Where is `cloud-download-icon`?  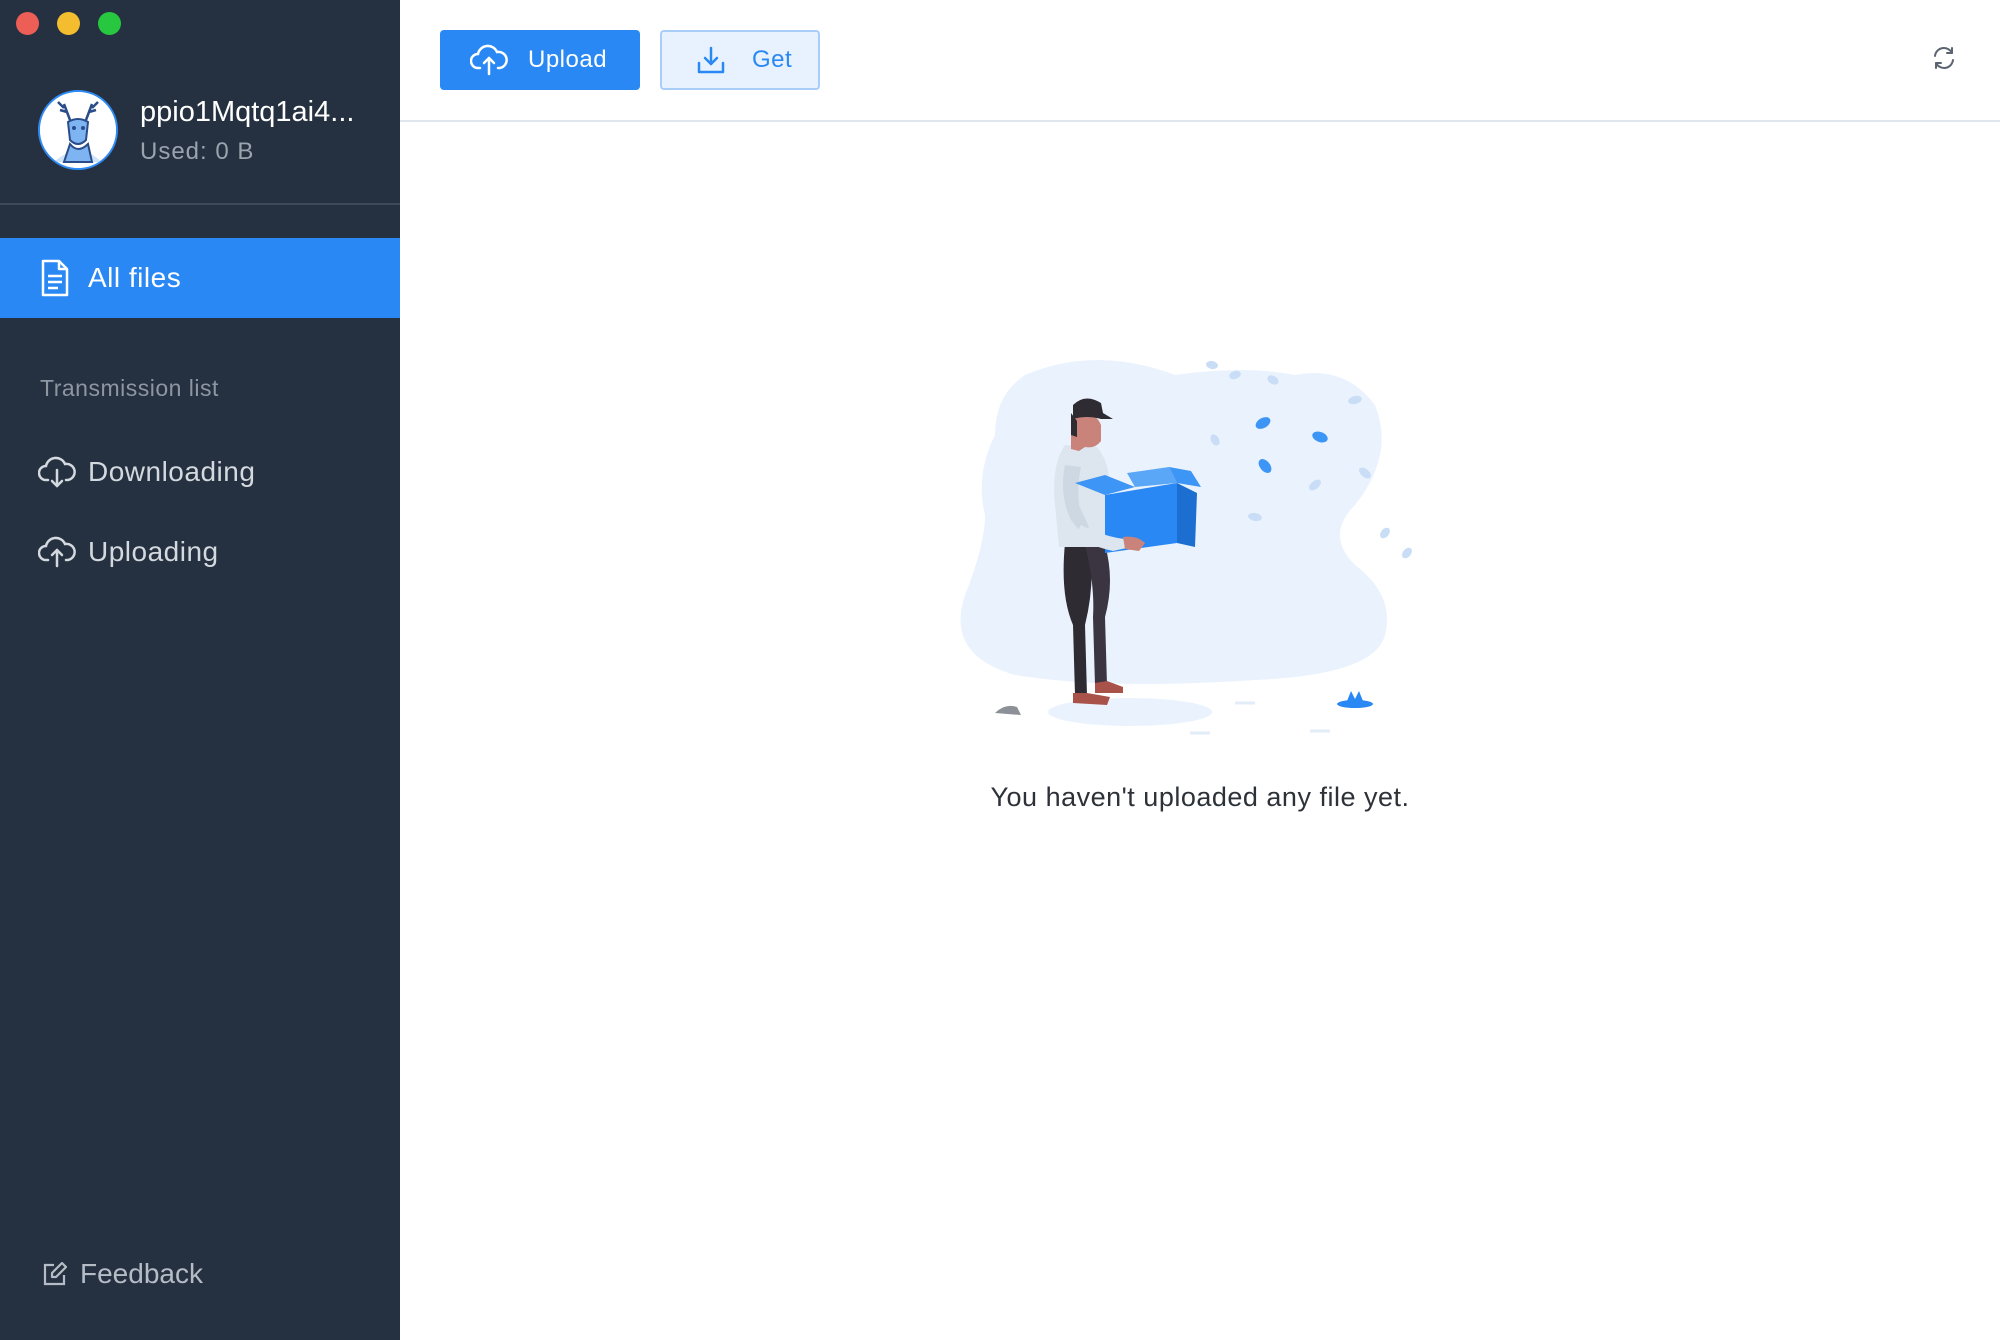 cloud-download-icon is located at coordinates (58, 472).